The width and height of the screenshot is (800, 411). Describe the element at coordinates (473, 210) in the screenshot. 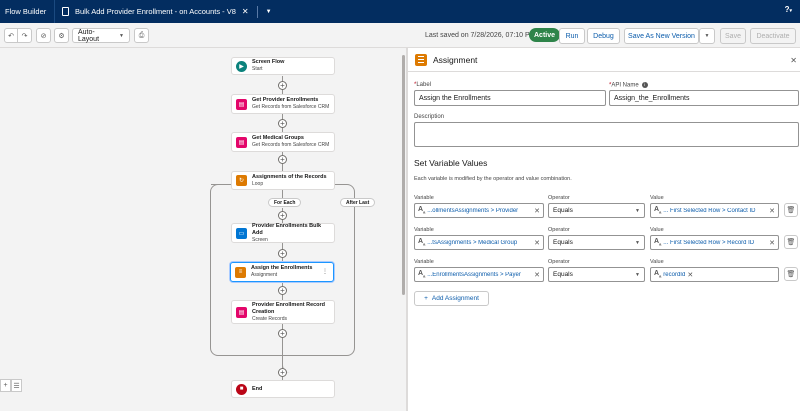

I see `variable-text: ...ollmentsAssignments > Provider` at that location.